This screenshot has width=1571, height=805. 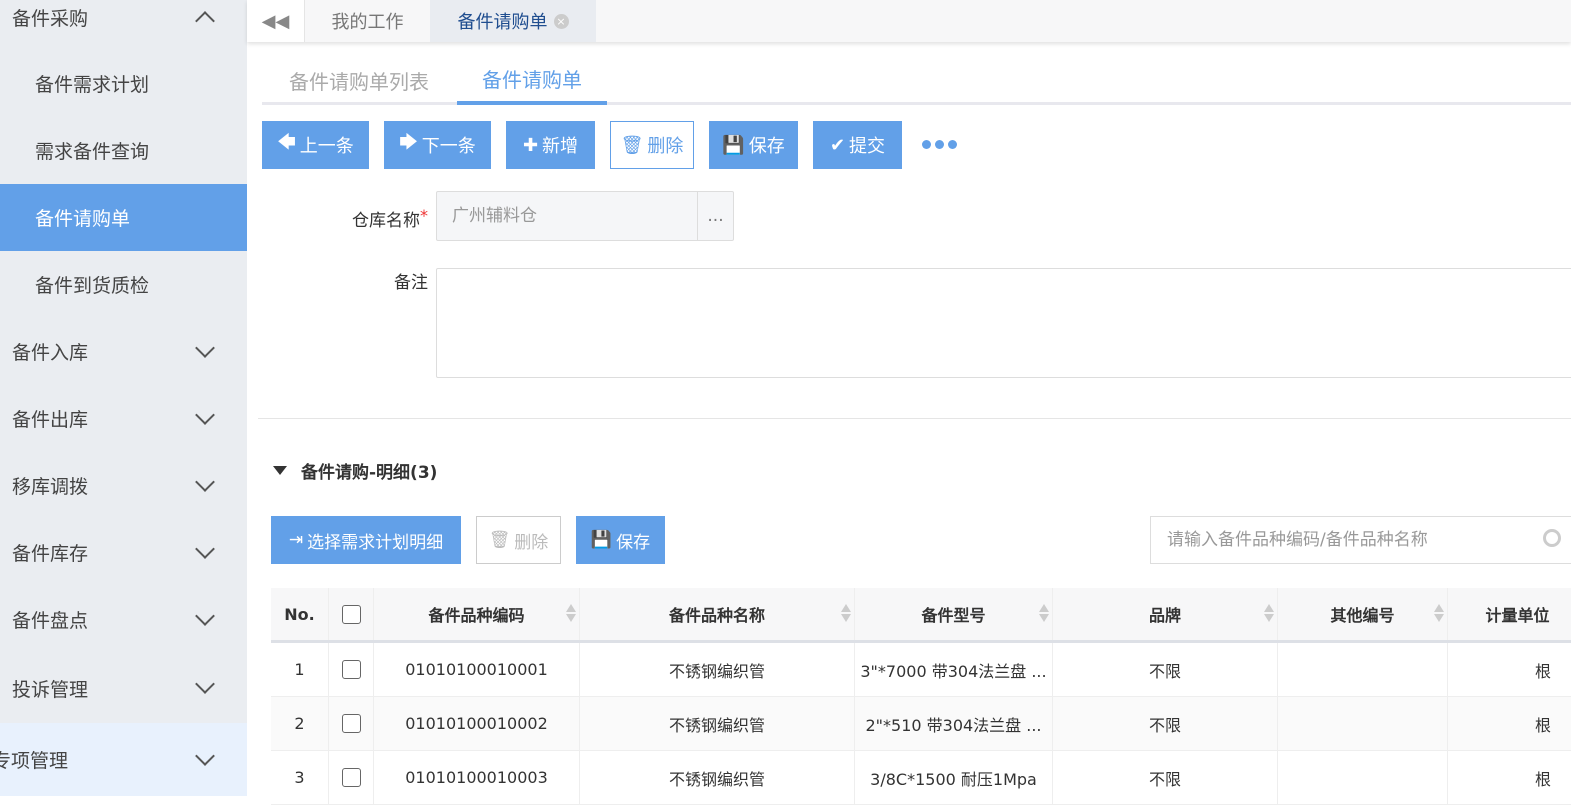 I want to click on search-icon, so click(x=1552, y=538).